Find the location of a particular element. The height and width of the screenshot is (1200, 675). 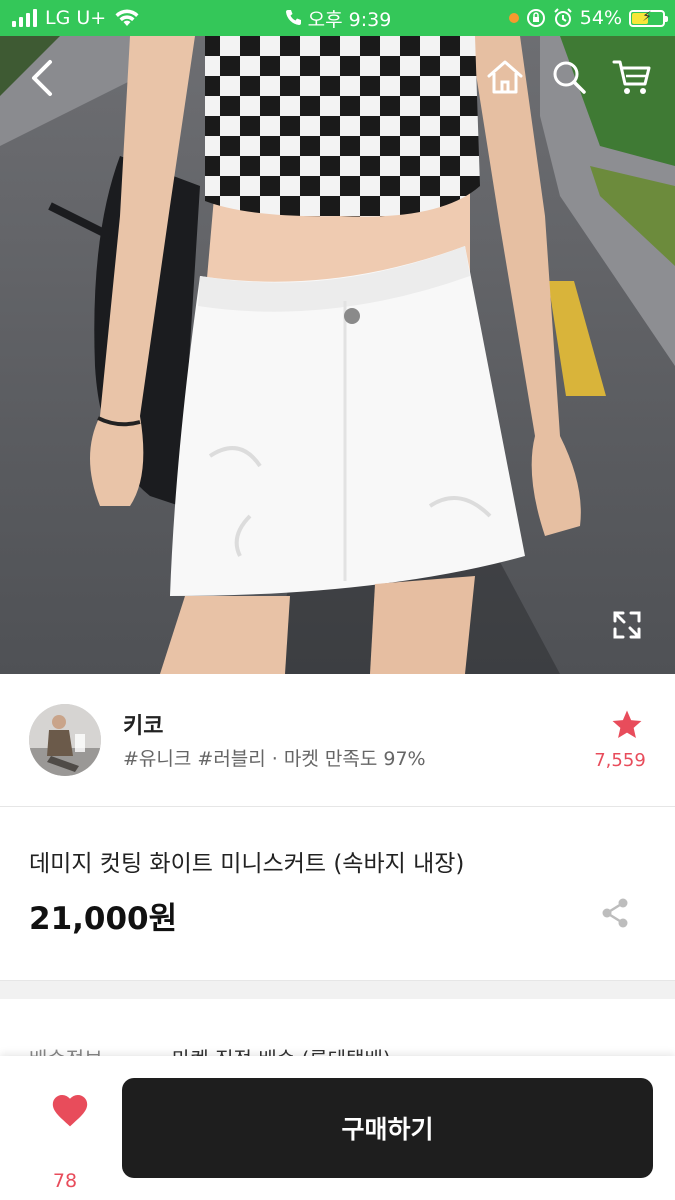

status-bar: LG U+ 오후 9:39 54% ⚡ is located at coordinates (337, 18).